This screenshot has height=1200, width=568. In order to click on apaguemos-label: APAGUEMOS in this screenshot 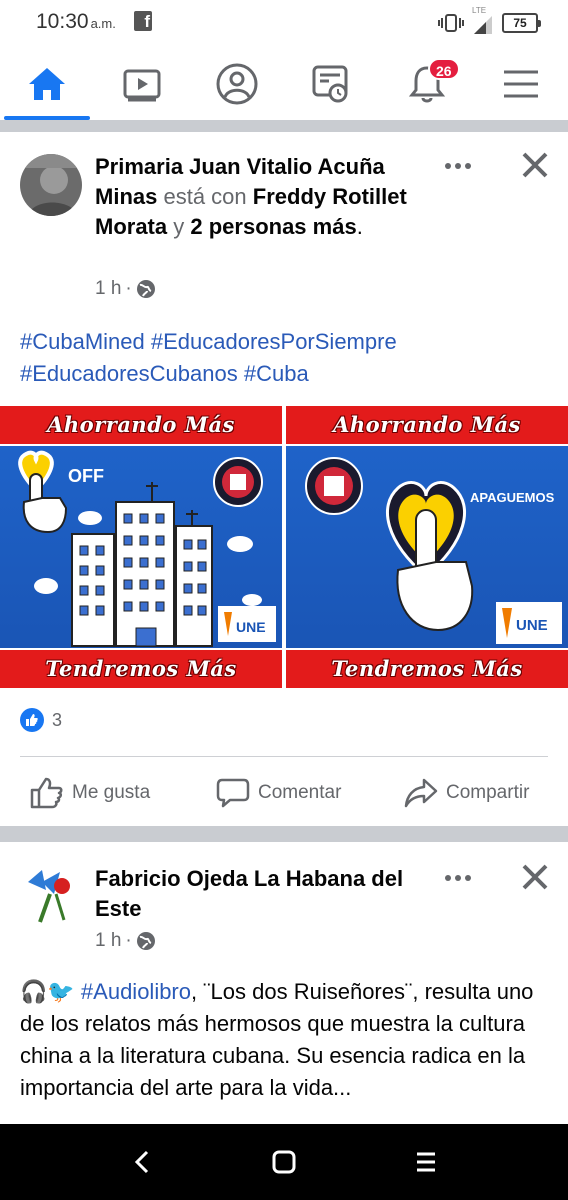, I will do `click(512, 497)`.